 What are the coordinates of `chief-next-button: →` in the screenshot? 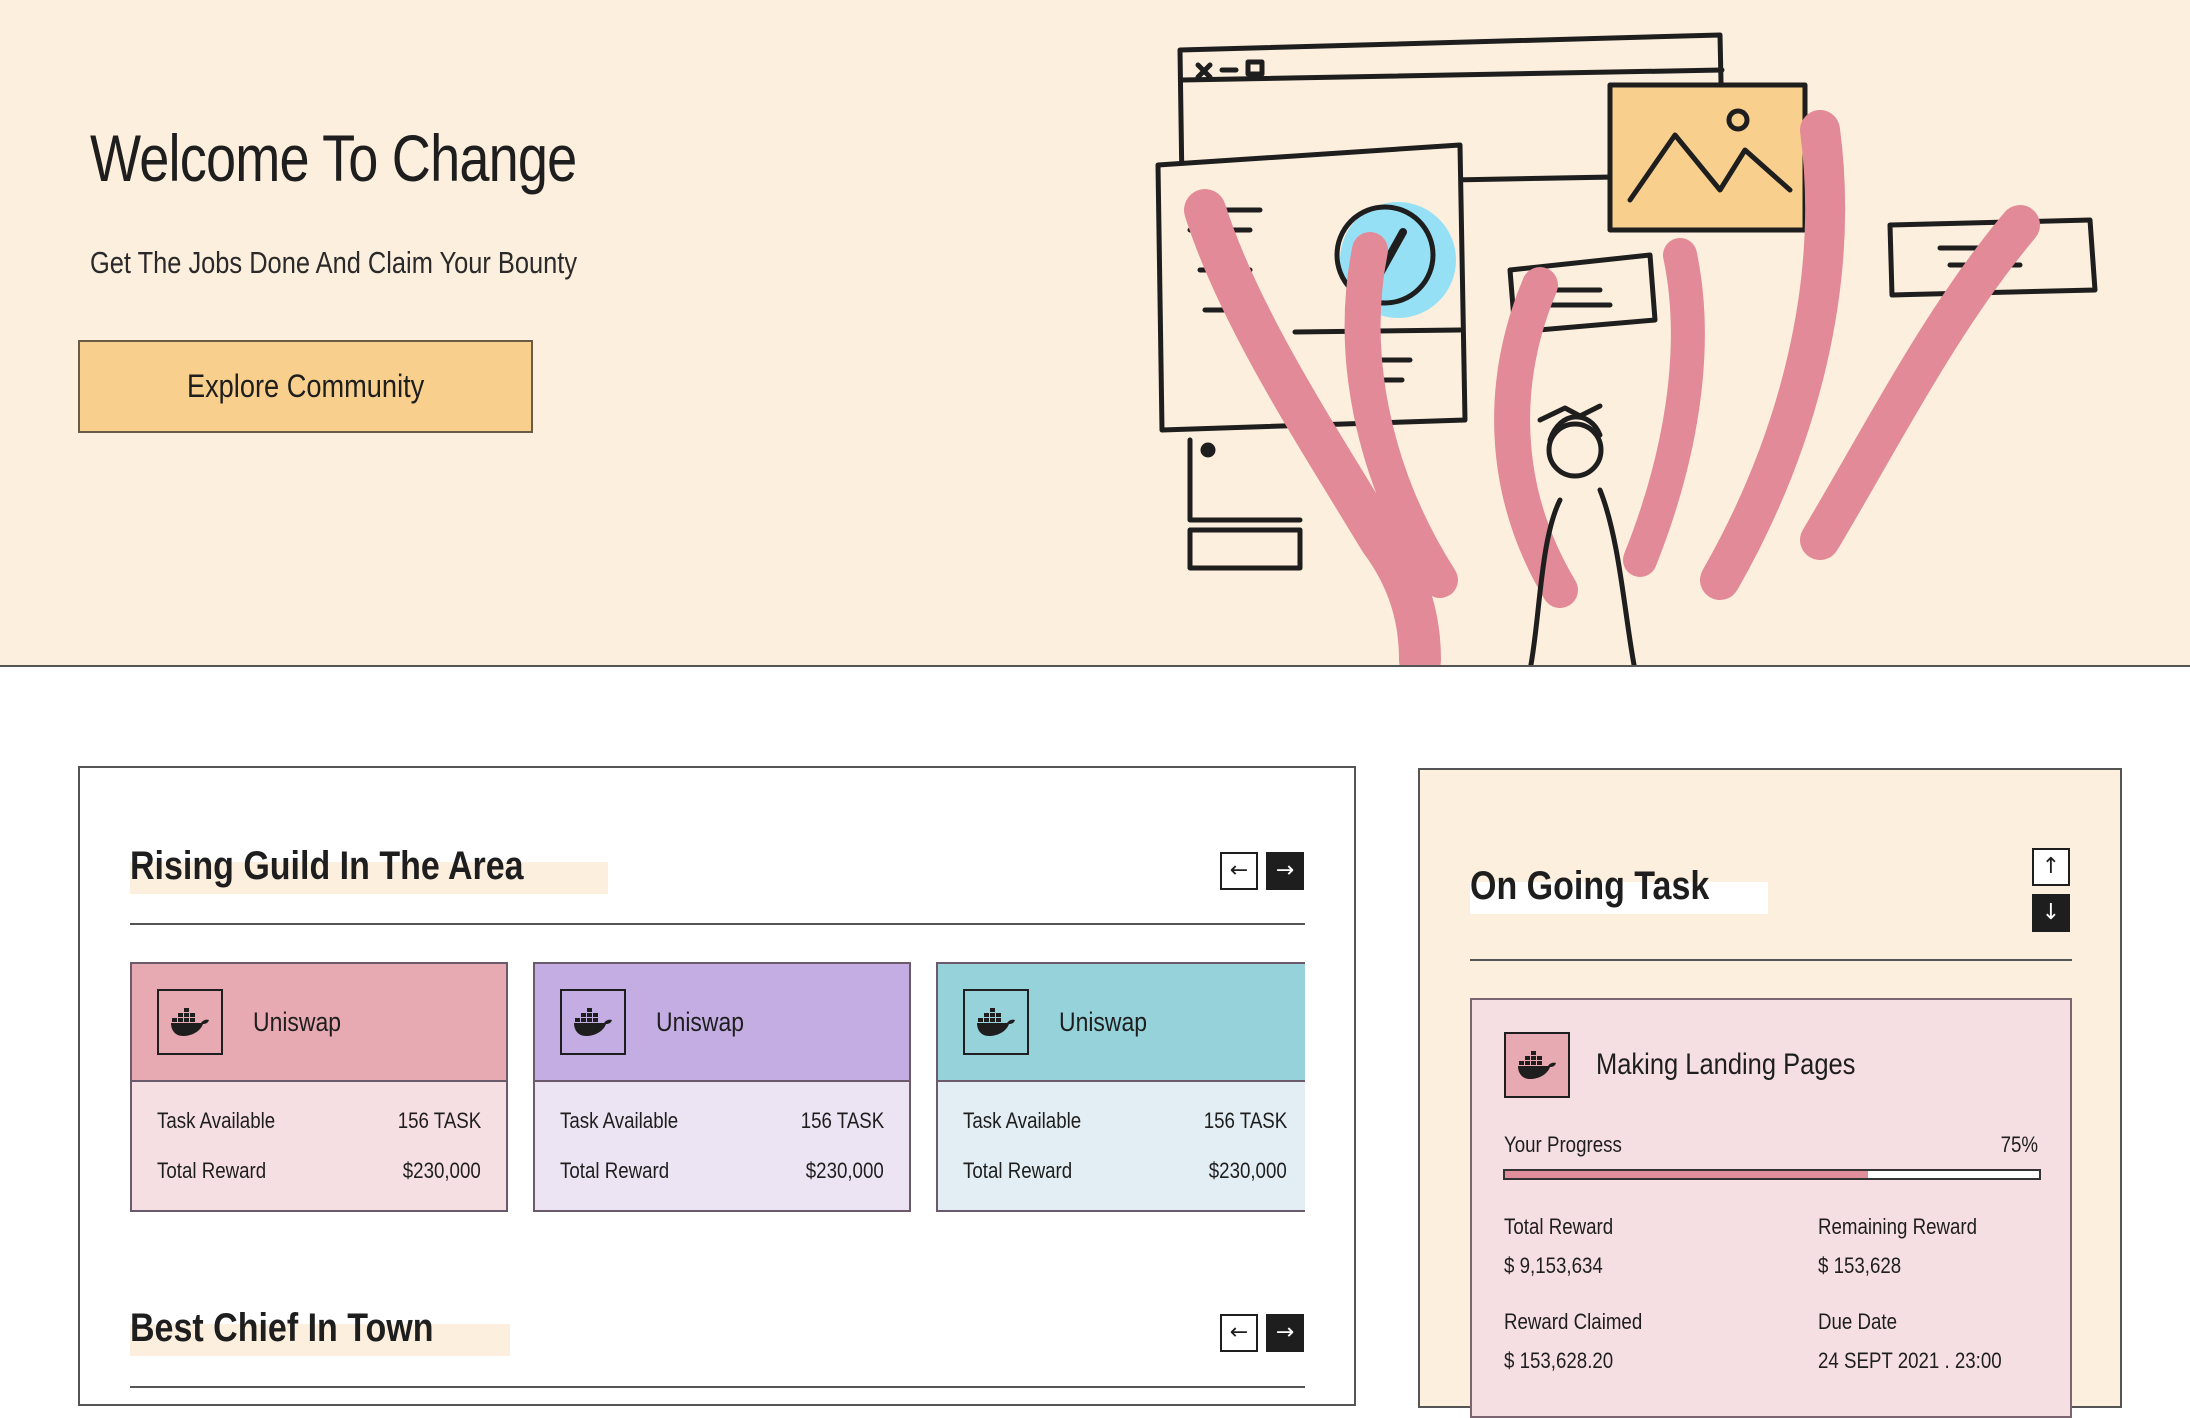 It's located at (1285, 1333).